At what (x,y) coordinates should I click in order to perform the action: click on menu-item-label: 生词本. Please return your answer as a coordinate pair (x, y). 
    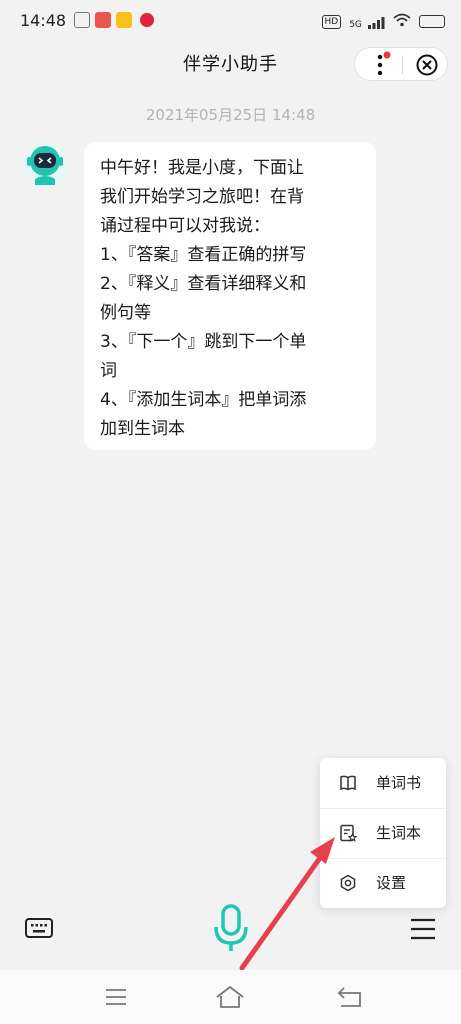
    Looking at the image, I should click on (399, 833).